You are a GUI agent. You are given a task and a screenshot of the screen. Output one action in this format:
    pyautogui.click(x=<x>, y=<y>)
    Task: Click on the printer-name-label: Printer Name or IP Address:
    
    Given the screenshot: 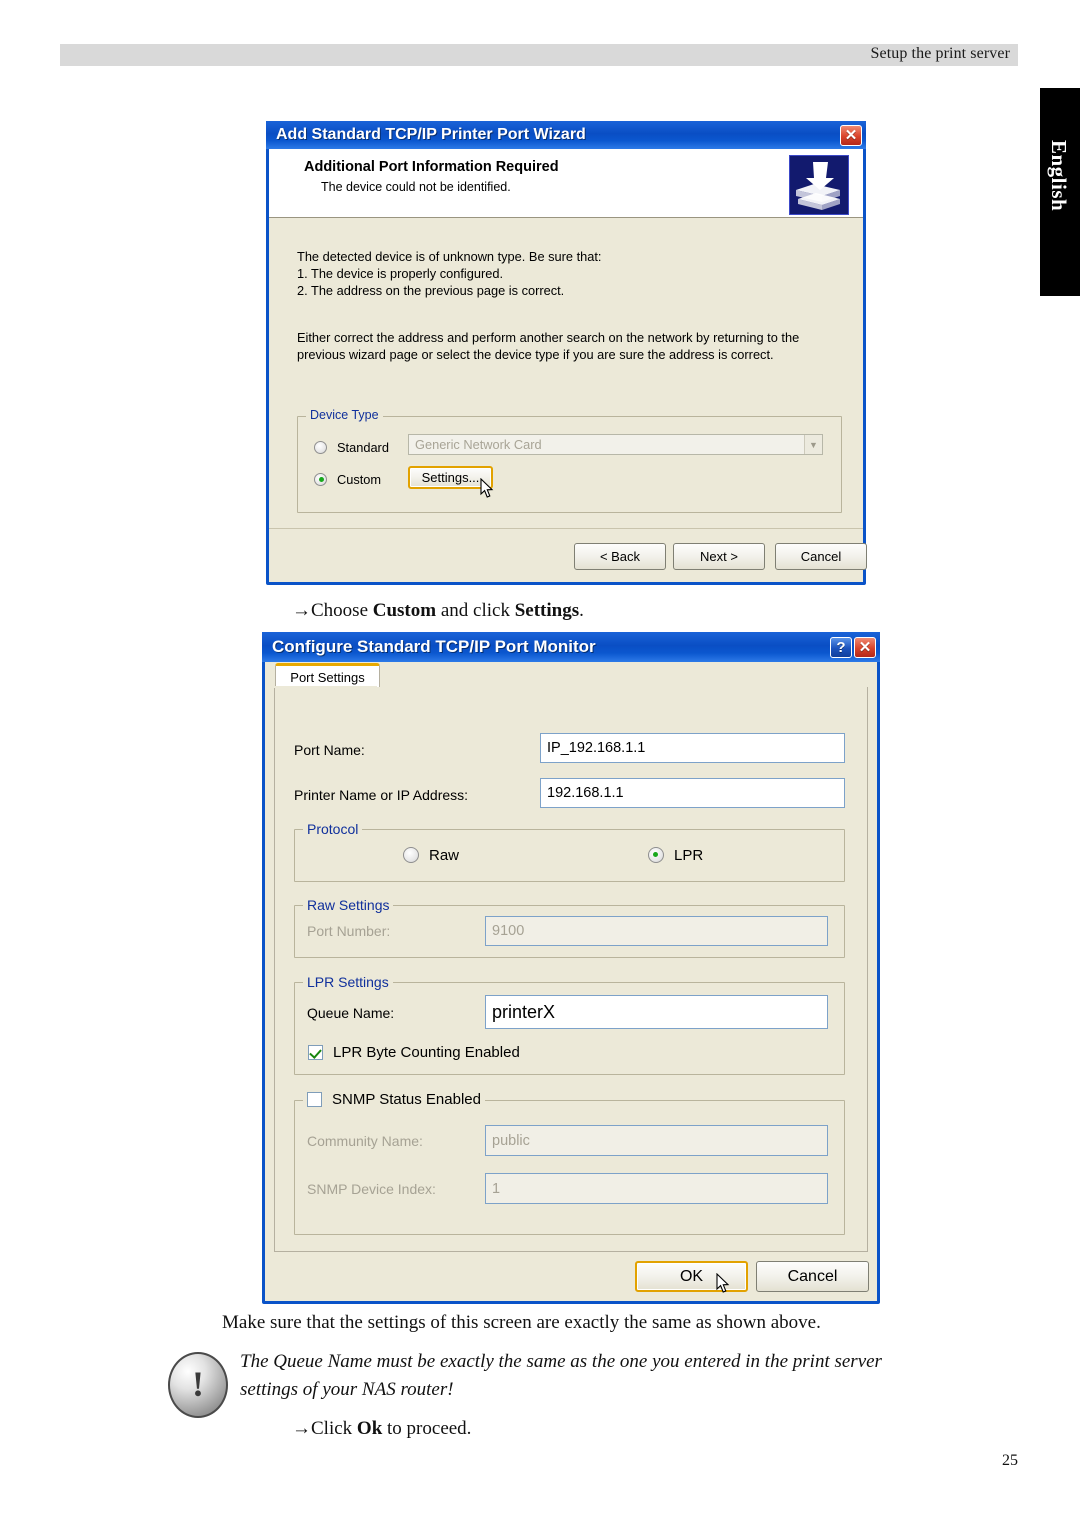 What is the action you would take?
    pyautogui.click(x=381, y=795)
    